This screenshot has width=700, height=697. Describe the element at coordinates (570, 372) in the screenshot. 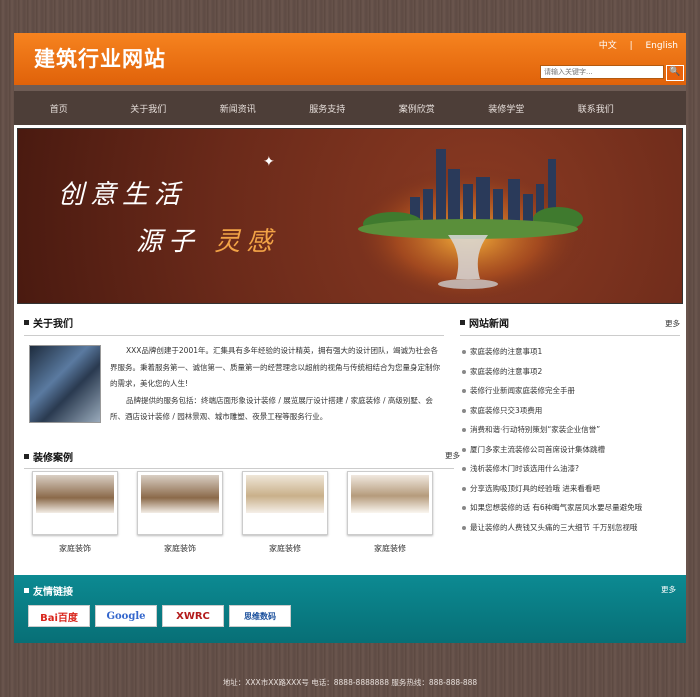

I see `news-item: 家庭装修的注意事项2` at that location.